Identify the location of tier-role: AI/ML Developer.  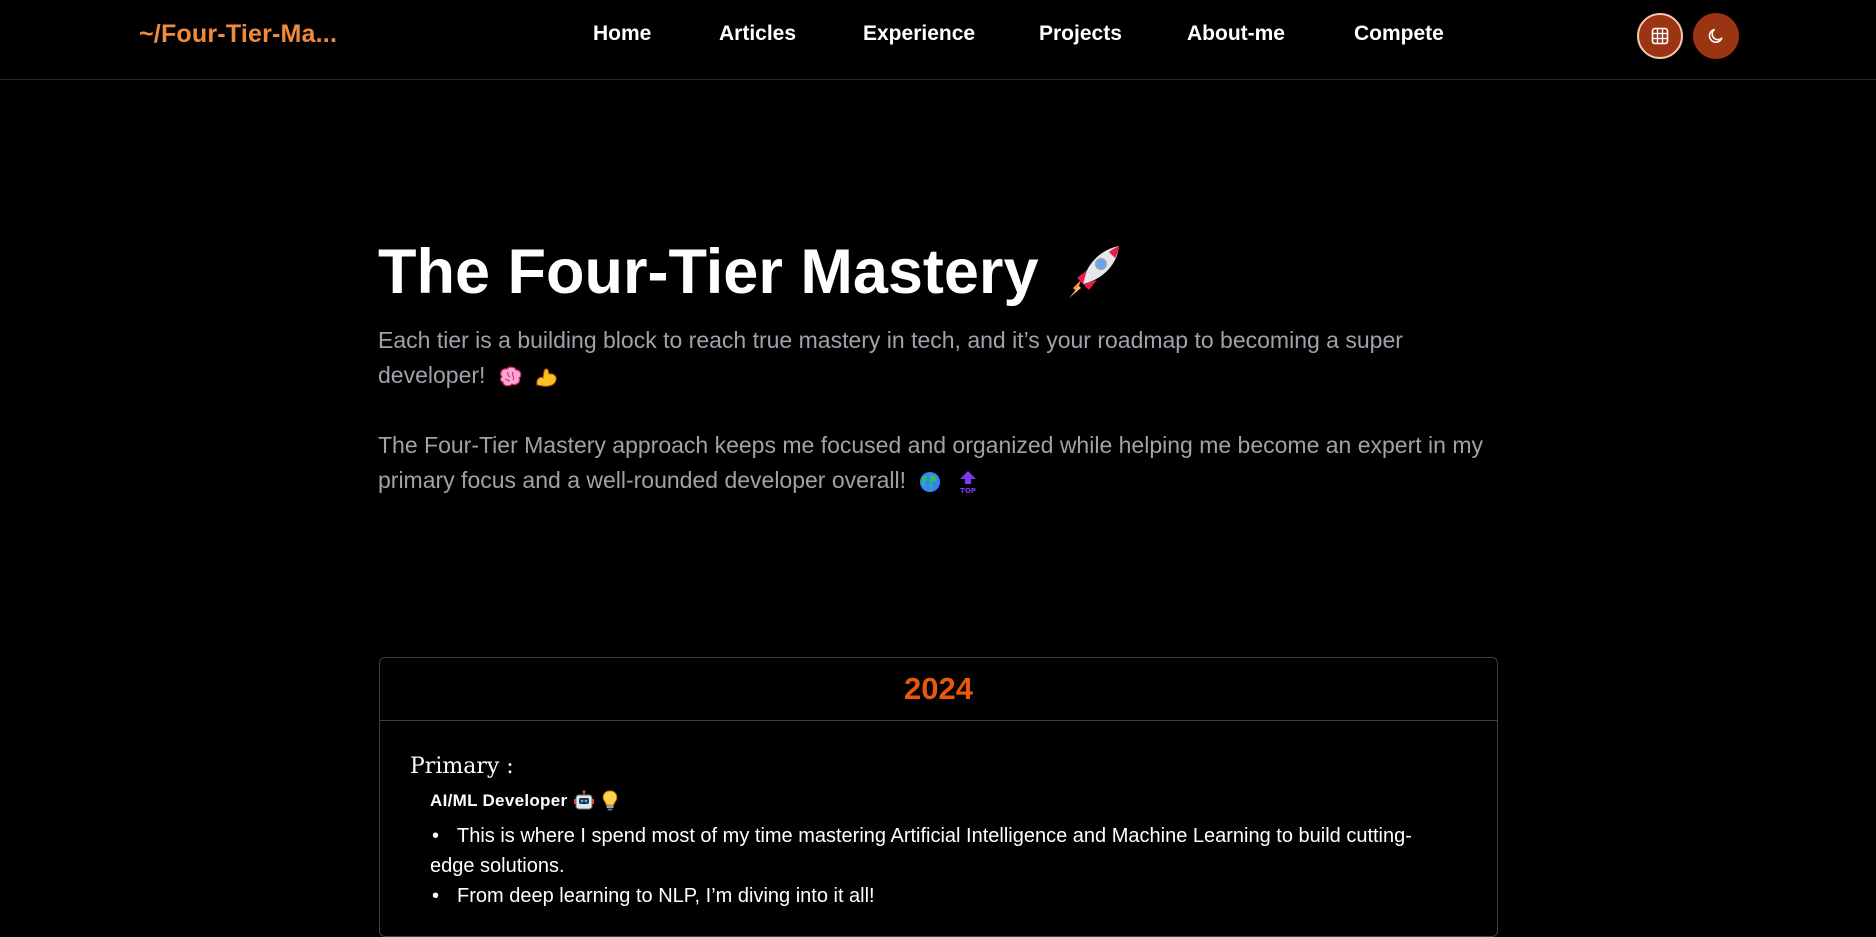
(524, 801).